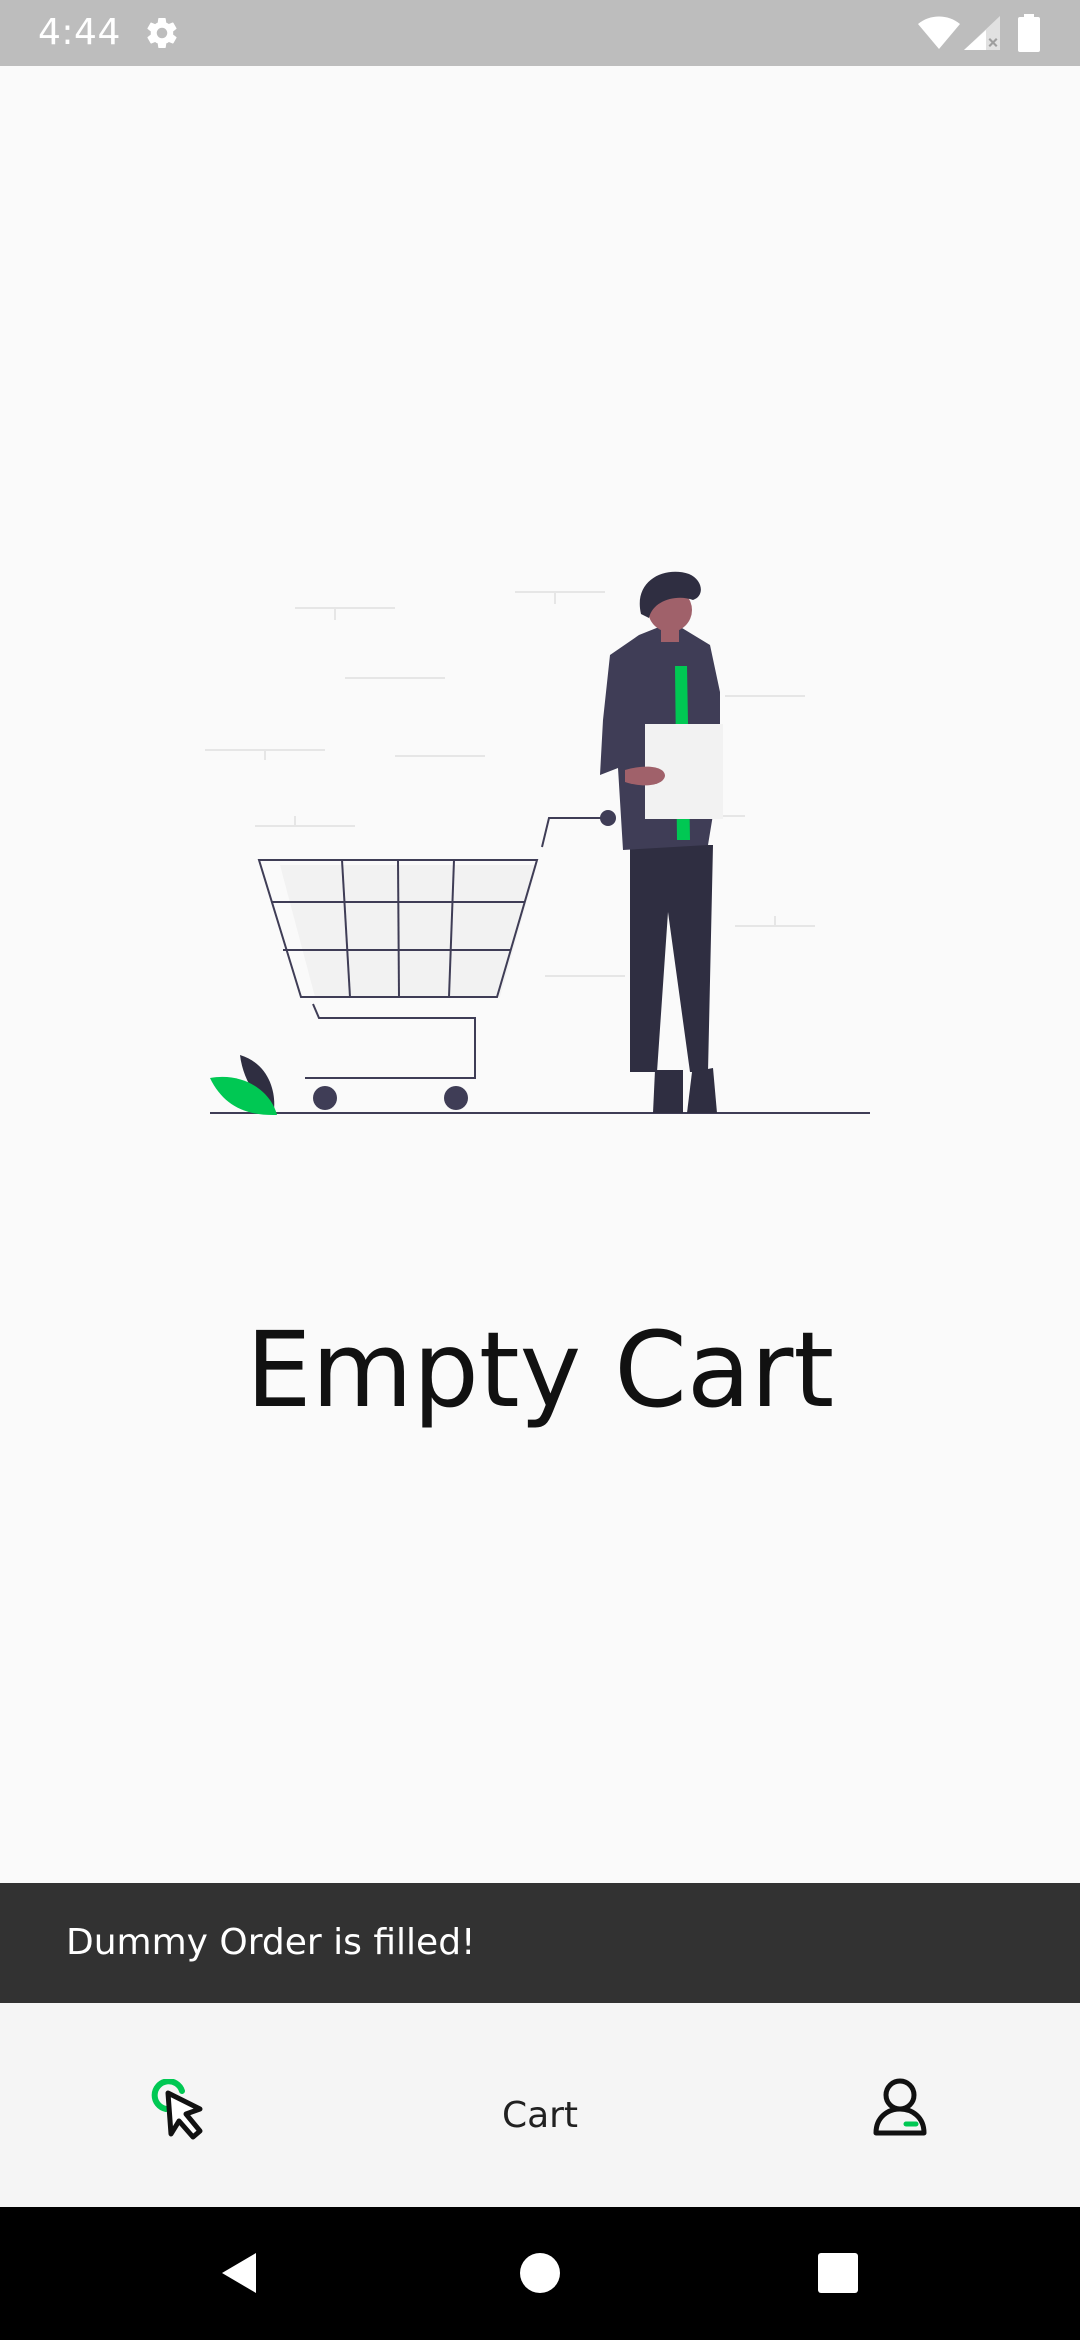  Describe the element at coordinates (79, 32) in the screenshot. I see `status-time: 4:44` at that location.